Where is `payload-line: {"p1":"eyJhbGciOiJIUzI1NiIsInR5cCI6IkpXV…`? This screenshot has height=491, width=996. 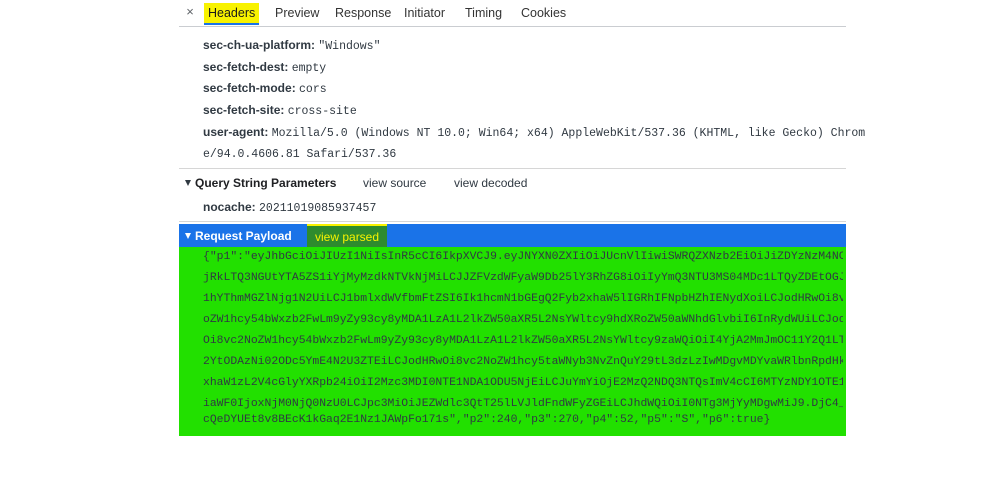 payload-line: {"p1":"eyJhbGciOiJIUzI1NiIsInR5cCI6IkpXV… is located at coordinates (523, 257).